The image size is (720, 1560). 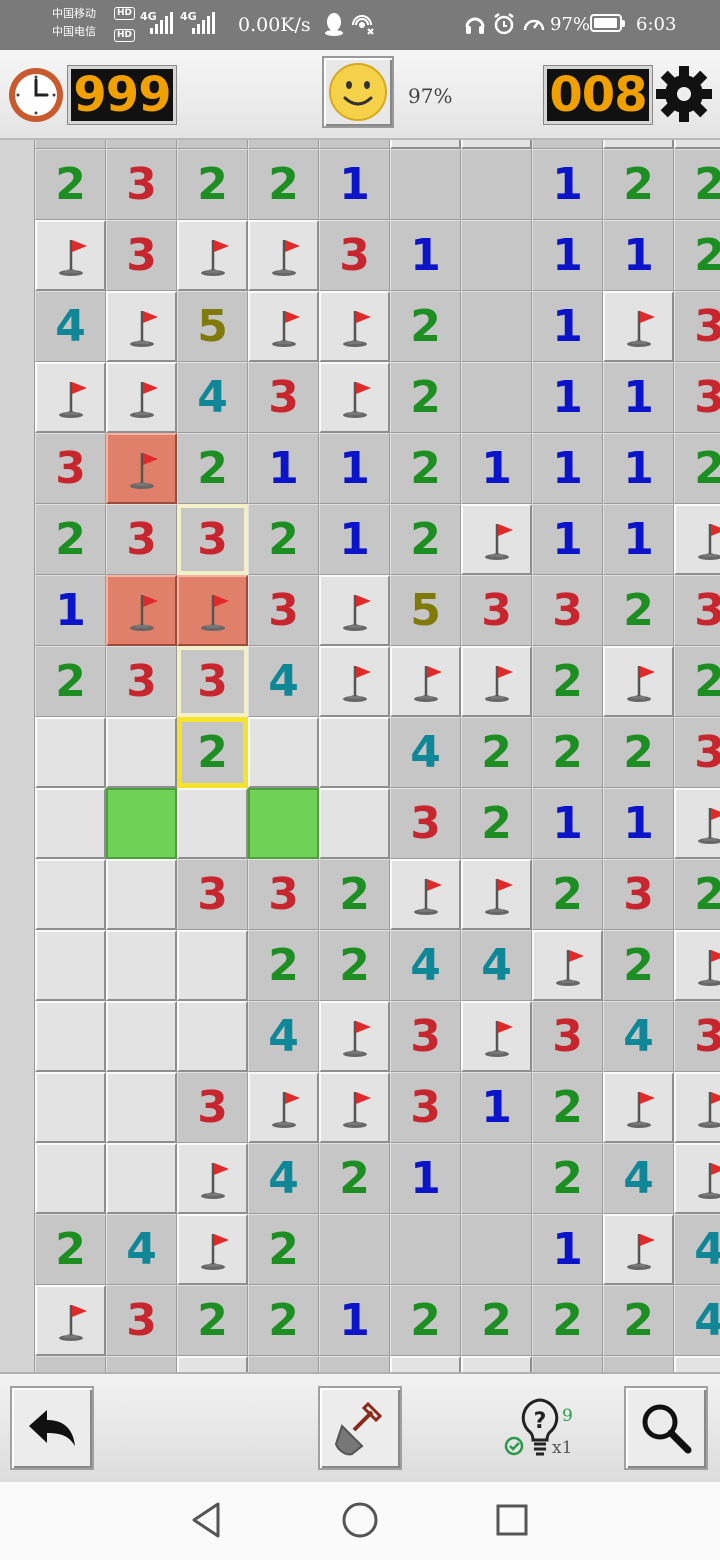 I want to click on undo-button, so click(x=52, y=1428).